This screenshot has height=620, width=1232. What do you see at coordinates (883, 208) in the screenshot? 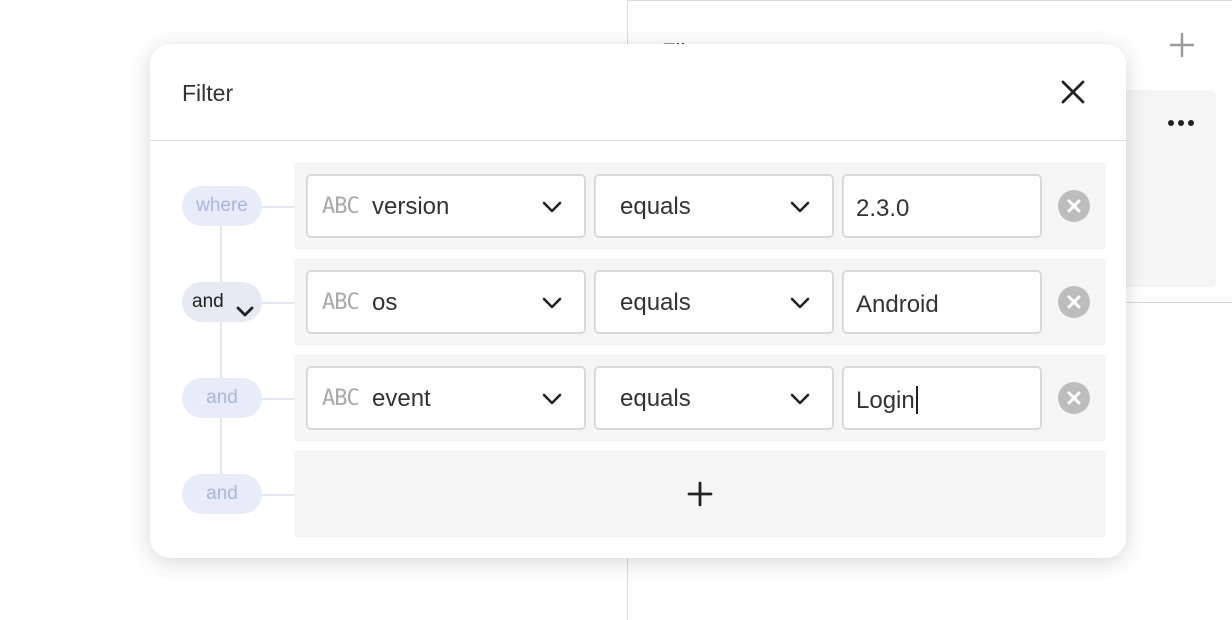
I see `value-text: 2.3.0` at bounding box center [883, 208].